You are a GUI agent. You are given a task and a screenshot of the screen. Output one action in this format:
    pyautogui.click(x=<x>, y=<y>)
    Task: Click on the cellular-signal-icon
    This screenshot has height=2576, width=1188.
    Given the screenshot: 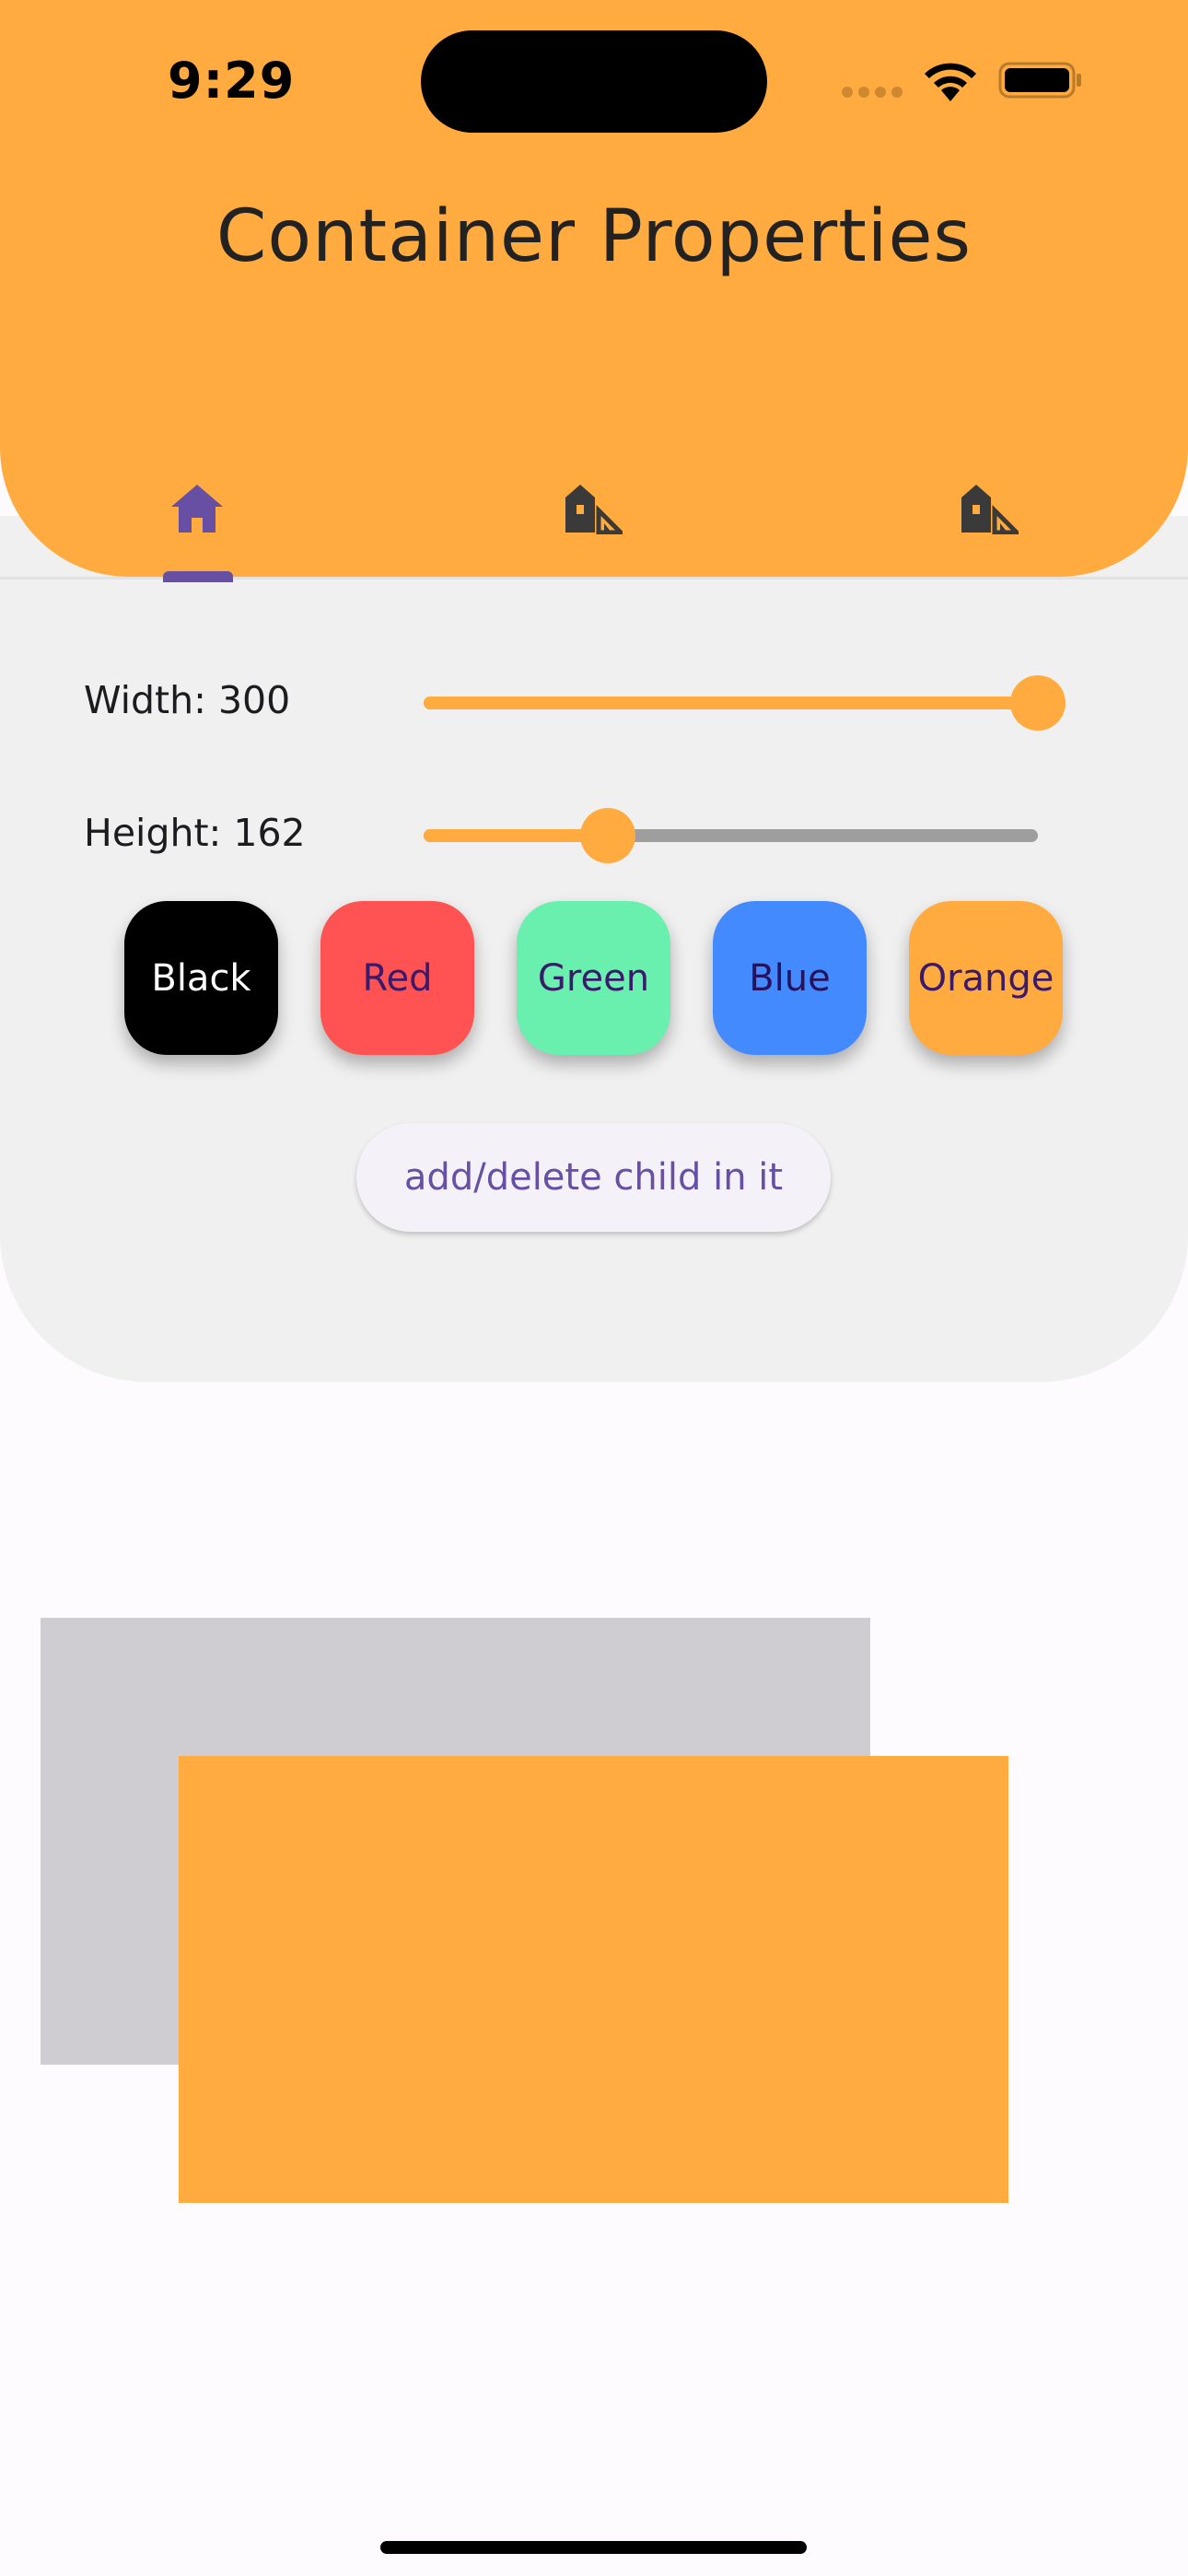 What is the action you would take?
    pyautogui.click(x=873, y=92)
    